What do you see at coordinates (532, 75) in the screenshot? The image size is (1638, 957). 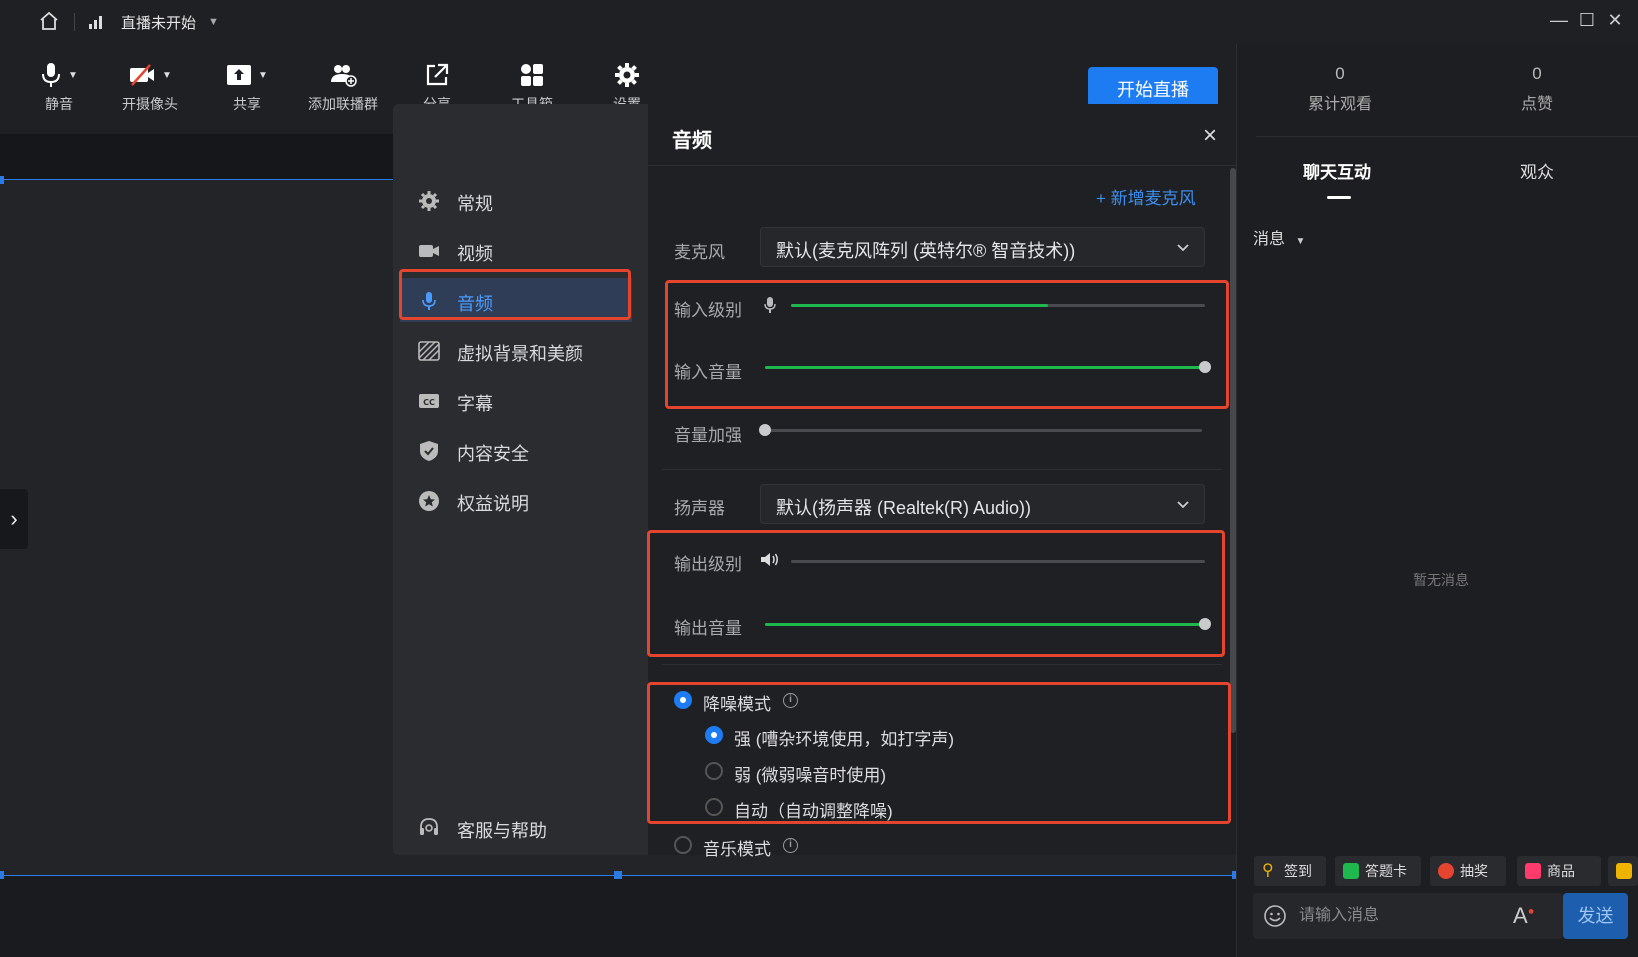 I see `apps-icon` at bounding box center [532, 75].